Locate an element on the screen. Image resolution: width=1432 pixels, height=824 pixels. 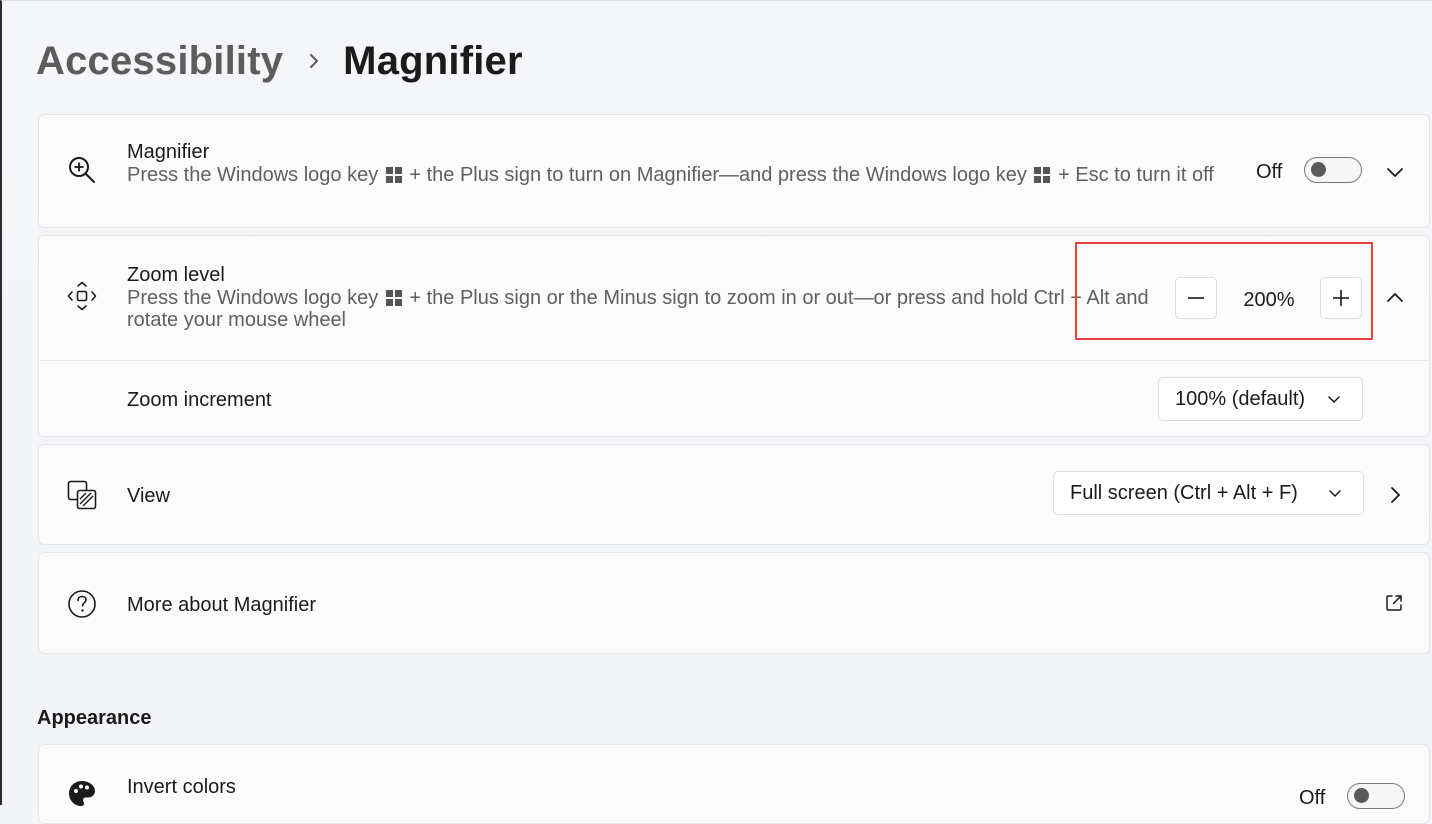
magnifier-toggle-state: Off is located at coordinates (1269, 172).